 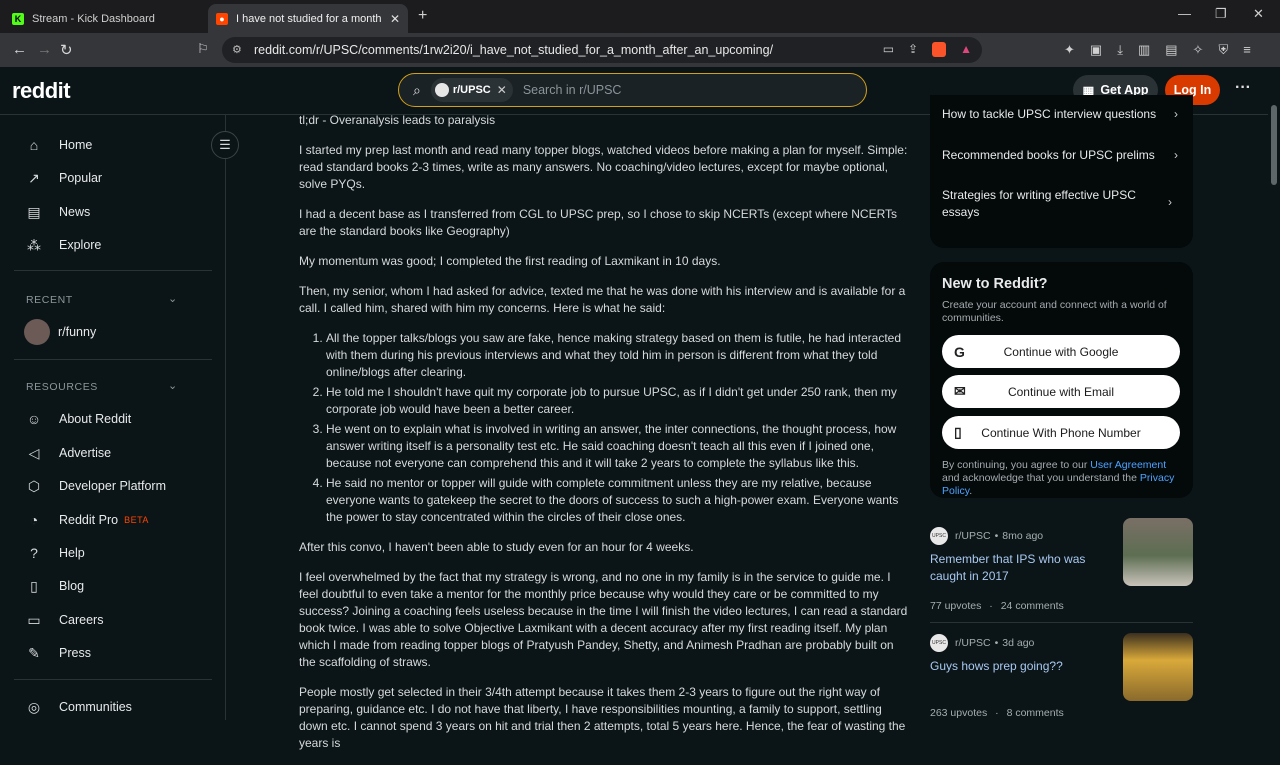 What do you see at coordinates (1258, 14) in the screenshot?
I see `close-window-icon: ✕` at bounding box center [1258, 14].